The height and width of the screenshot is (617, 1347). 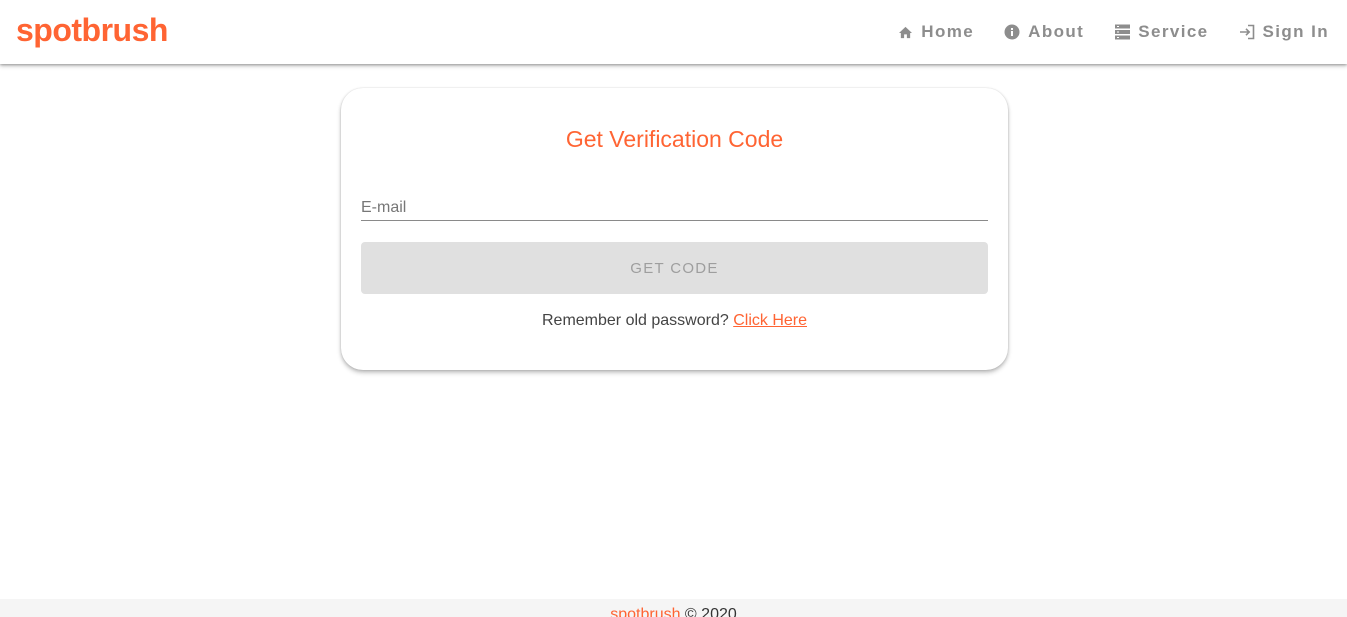 I want to click on brand-logo: spotbrush, so click(x=92, y=30).